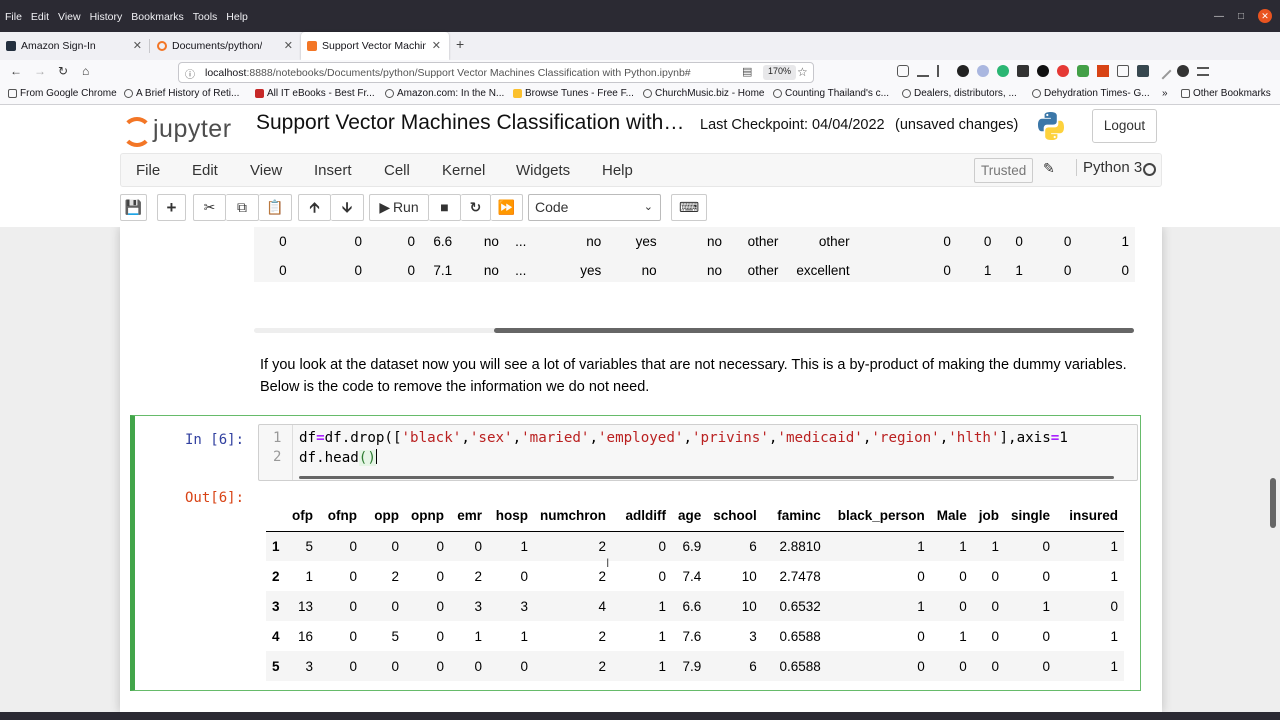 The height and width of the screenshot is (720, 1280). What do you see at coordinates (40, 71) in the screenshot?
I see `forward-icon: →` at bounding box center [40, 71].